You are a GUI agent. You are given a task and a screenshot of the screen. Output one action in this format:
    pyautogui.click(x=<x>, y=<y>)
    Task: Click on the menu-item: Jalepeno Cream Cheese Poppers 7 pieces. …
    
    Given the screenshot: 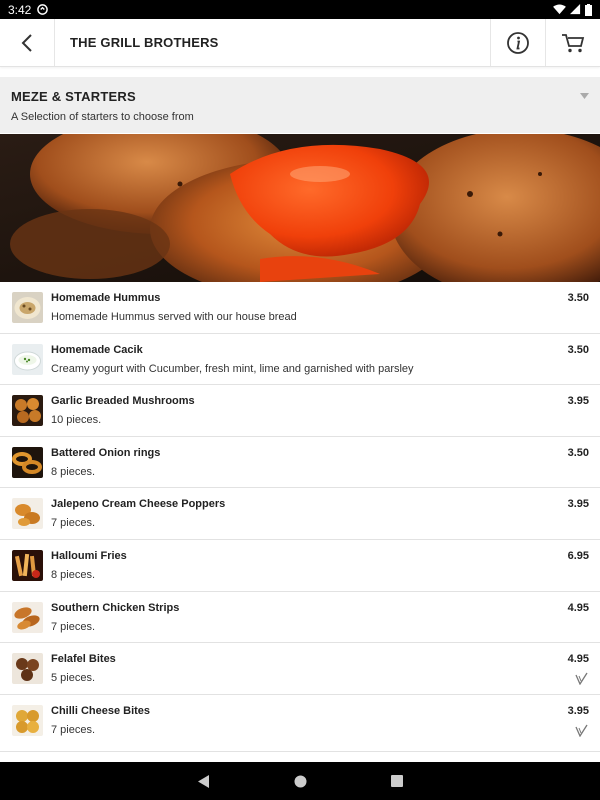 What is the action you would take?
    pyautogui.click(x=300, y=514)
    